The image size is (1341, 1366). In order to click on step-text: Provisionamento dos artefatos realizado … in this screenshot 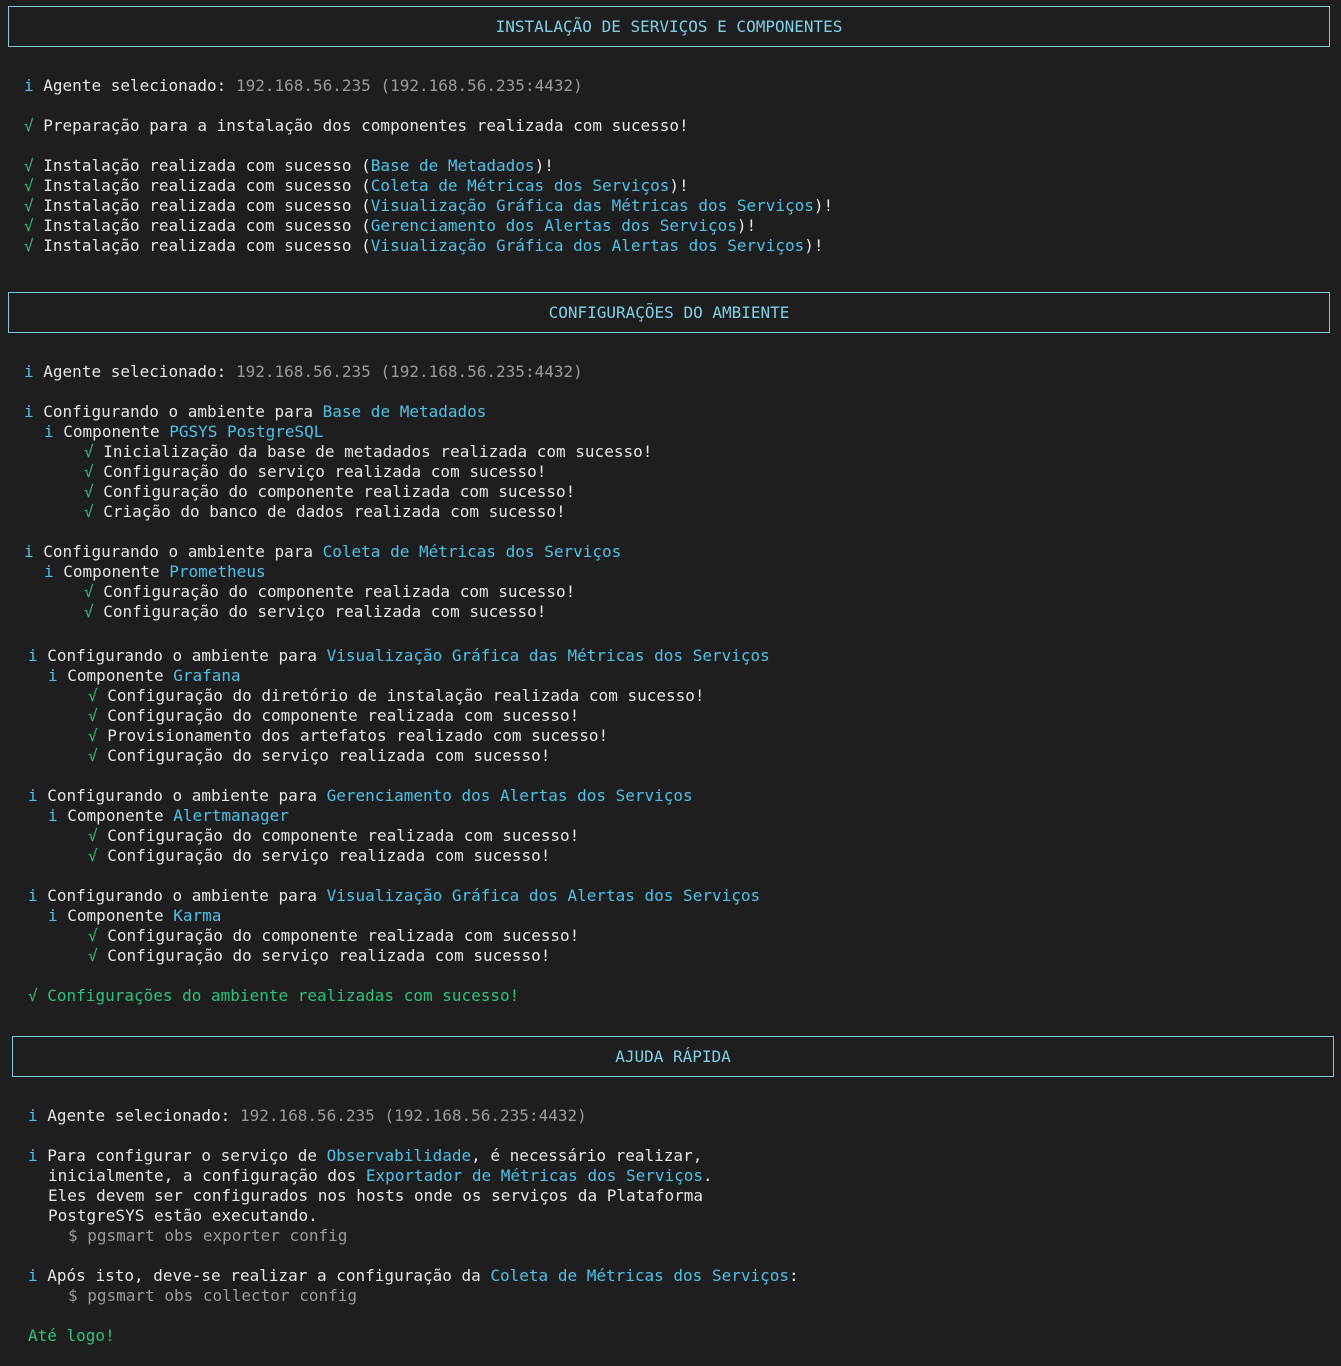, I will do `click(358, 735)`.